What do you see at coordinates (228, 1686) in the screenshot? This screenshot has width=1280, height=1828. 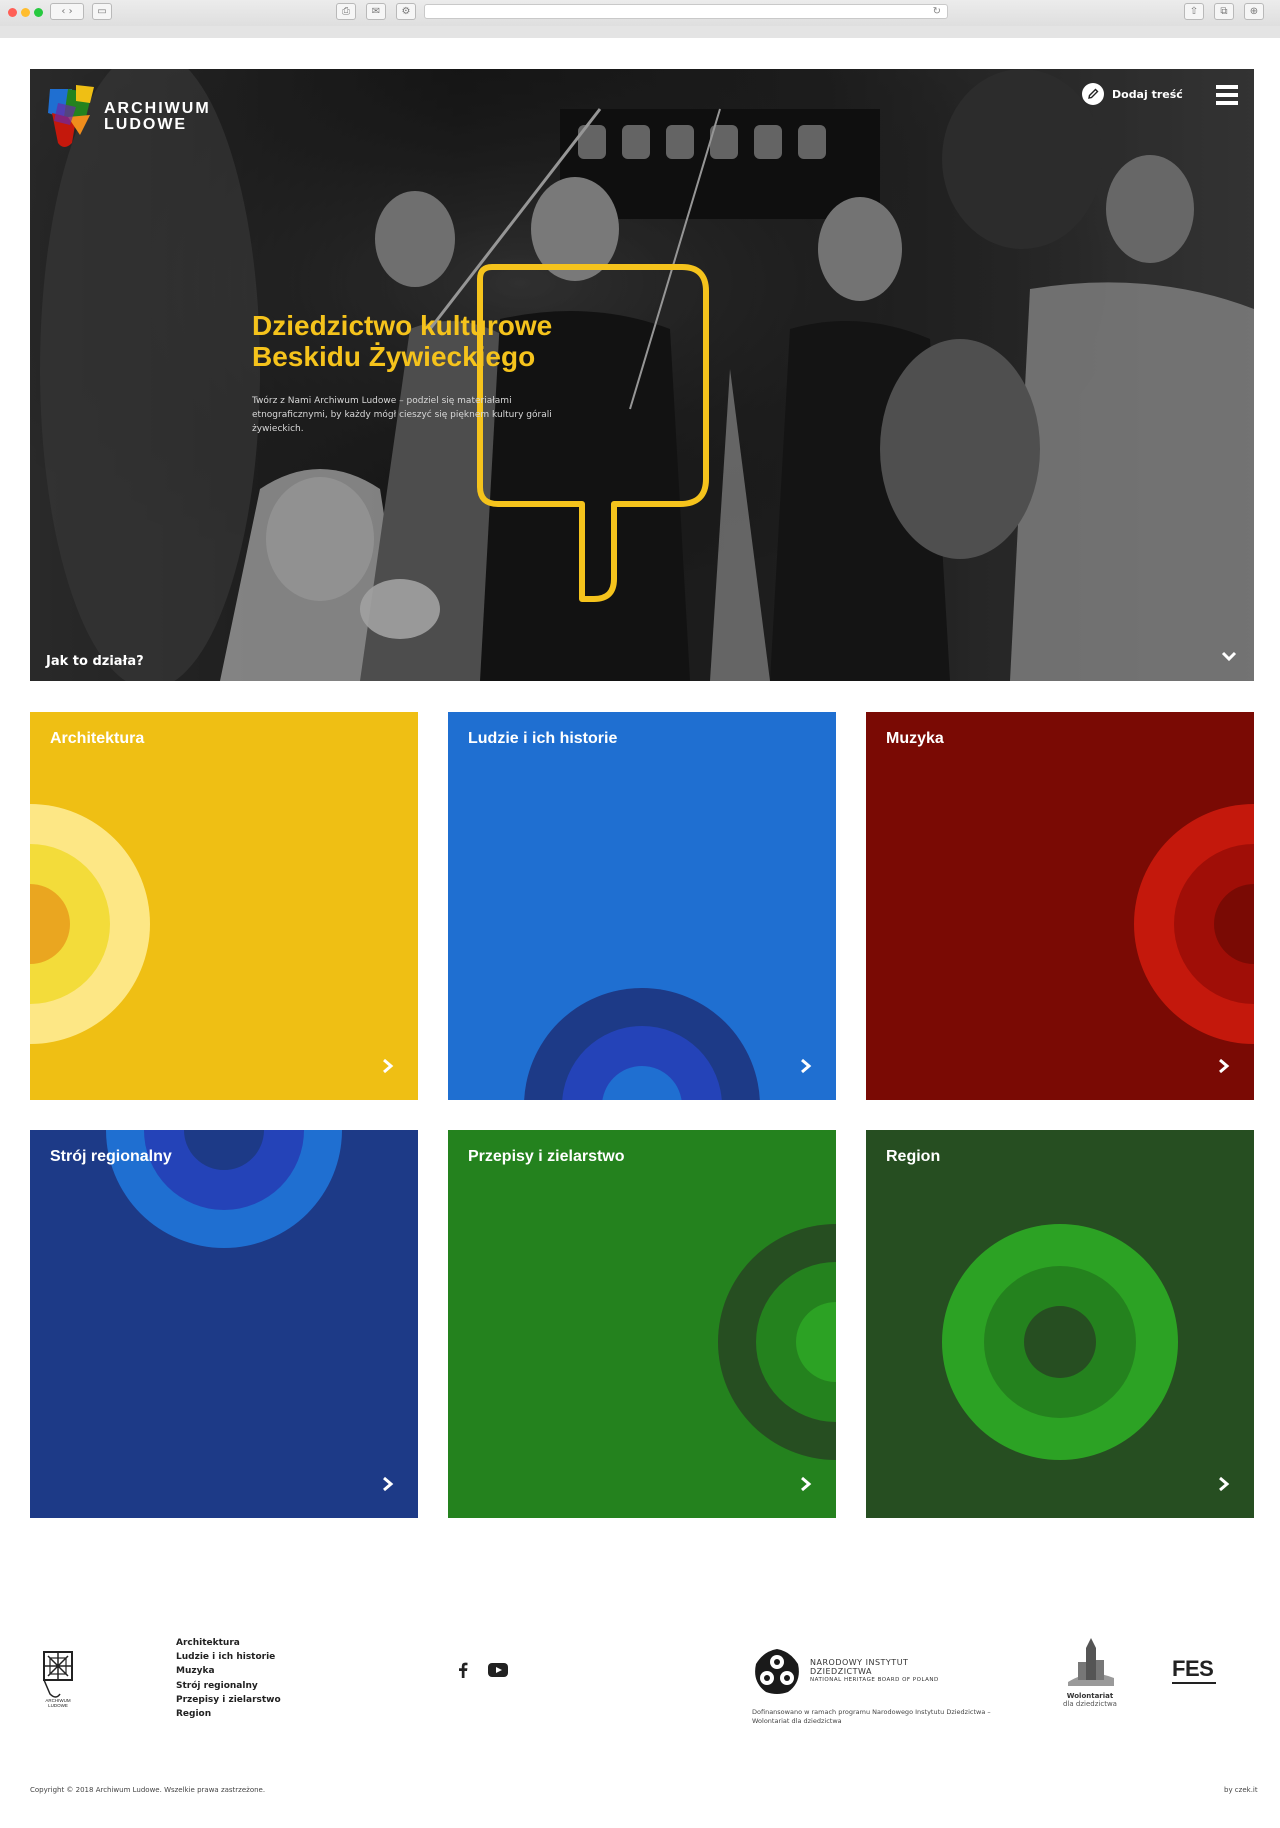 I see `footer-nav-stroj: Strój regionalny` at bounding box center [228, 1686].